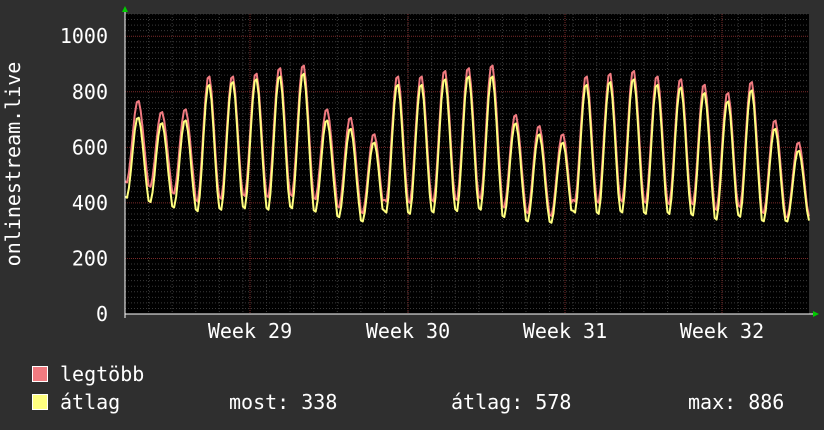  I want to click on y-axis-label: onlinestream.live, so click(13, 164).